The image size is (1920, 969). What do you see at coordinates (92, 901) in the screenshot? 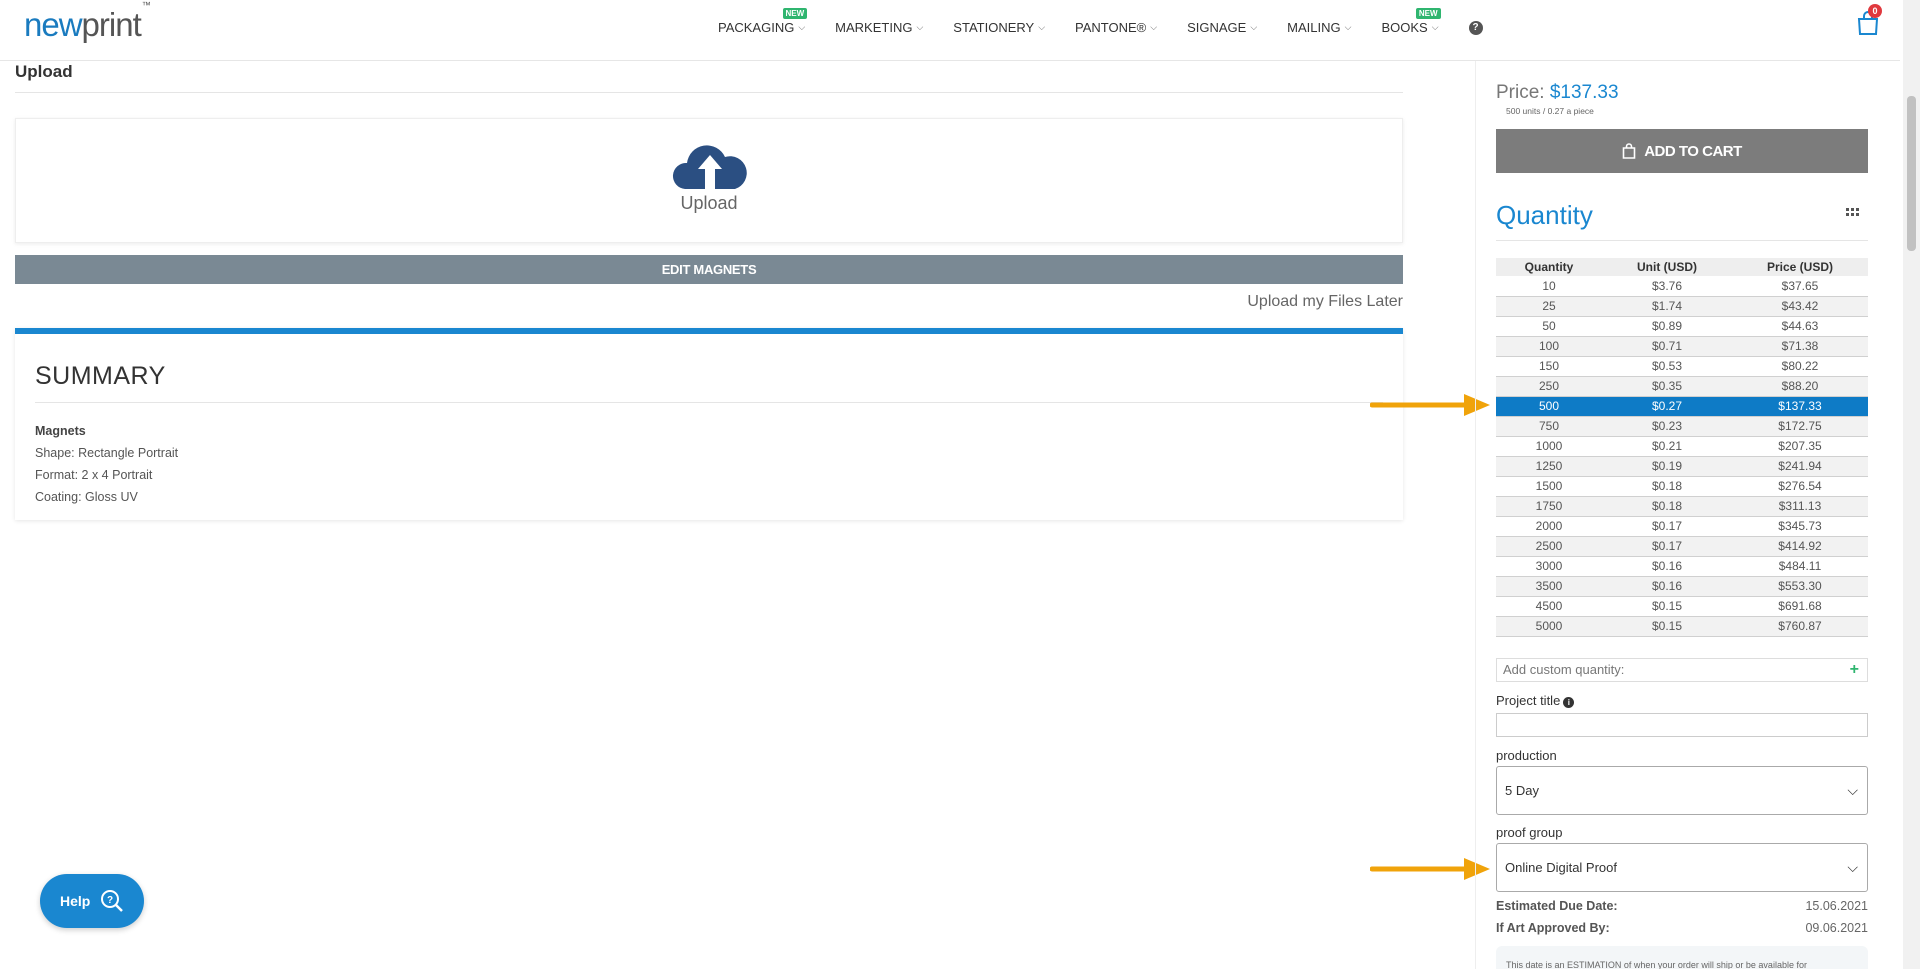
I see `help-button: Help ?` at bounding box center [92, 901].